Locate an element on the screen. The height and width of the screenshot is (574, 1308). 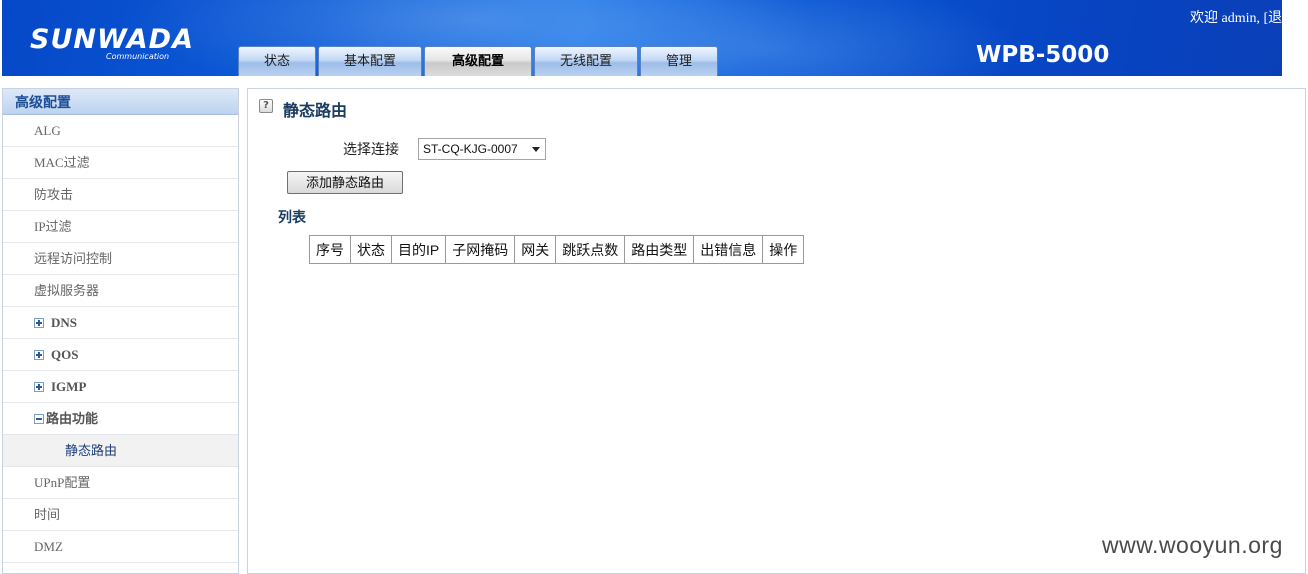
col-error-info: 出错信息 is located at coordinates (728, 249).